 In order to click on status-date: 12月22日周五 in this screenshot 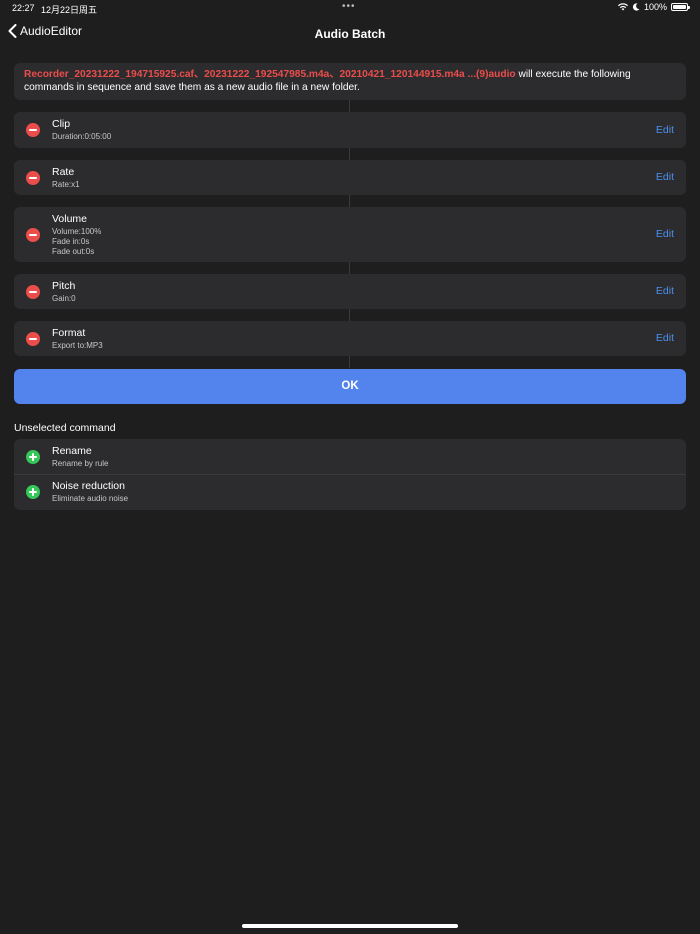, I will do `click(69, 10)`.